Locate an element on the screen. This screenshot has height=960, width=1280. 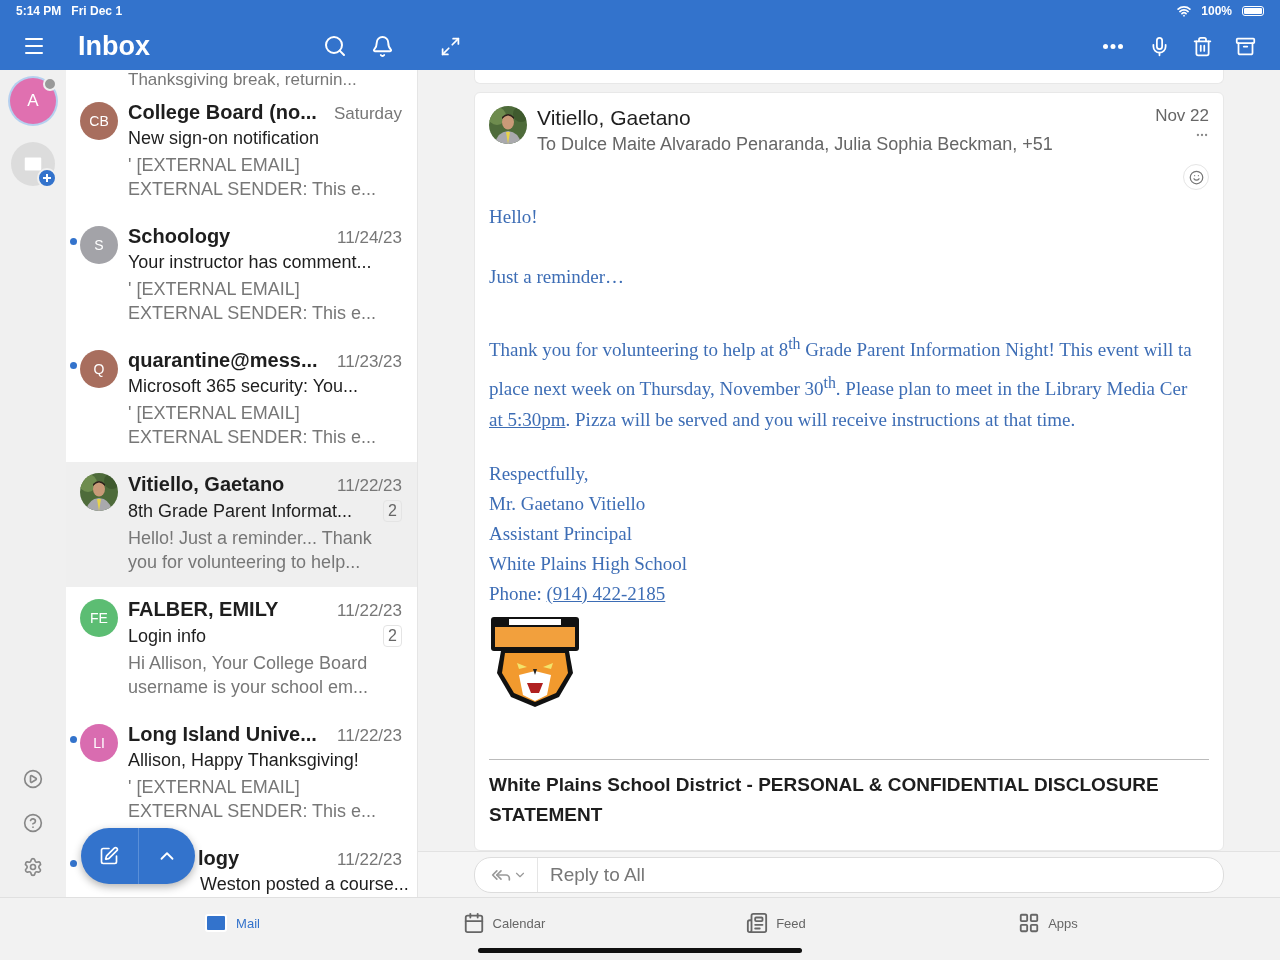
settings-button is located at coordinates (33, 867).